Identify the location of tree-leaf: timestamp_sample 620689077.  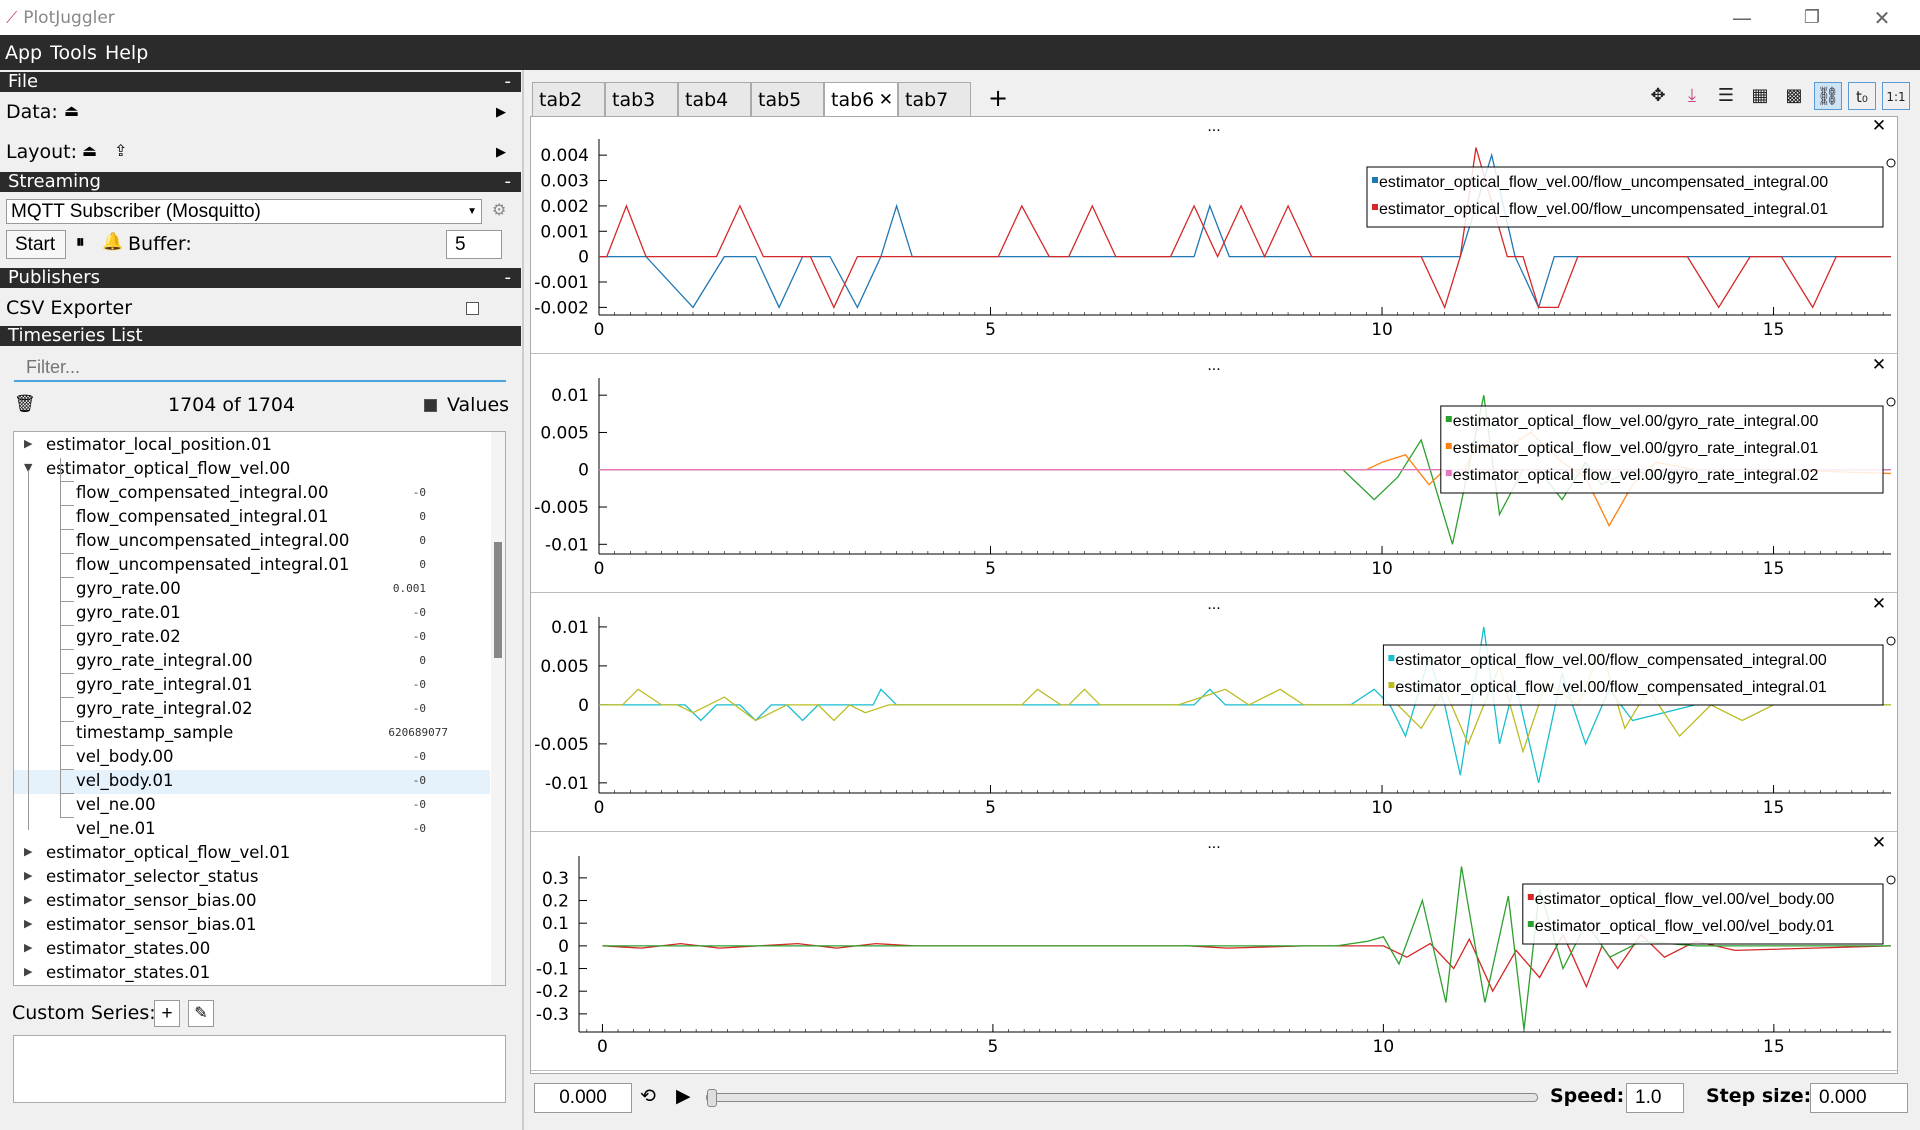
(252, 722).